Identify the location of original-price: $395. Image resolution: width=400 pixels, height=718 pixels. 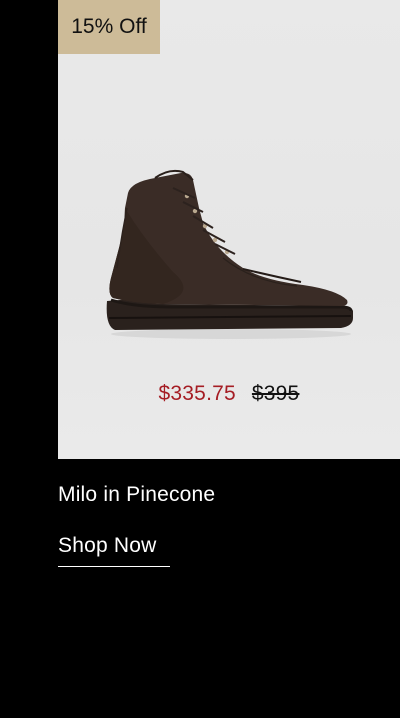
(275, 393).